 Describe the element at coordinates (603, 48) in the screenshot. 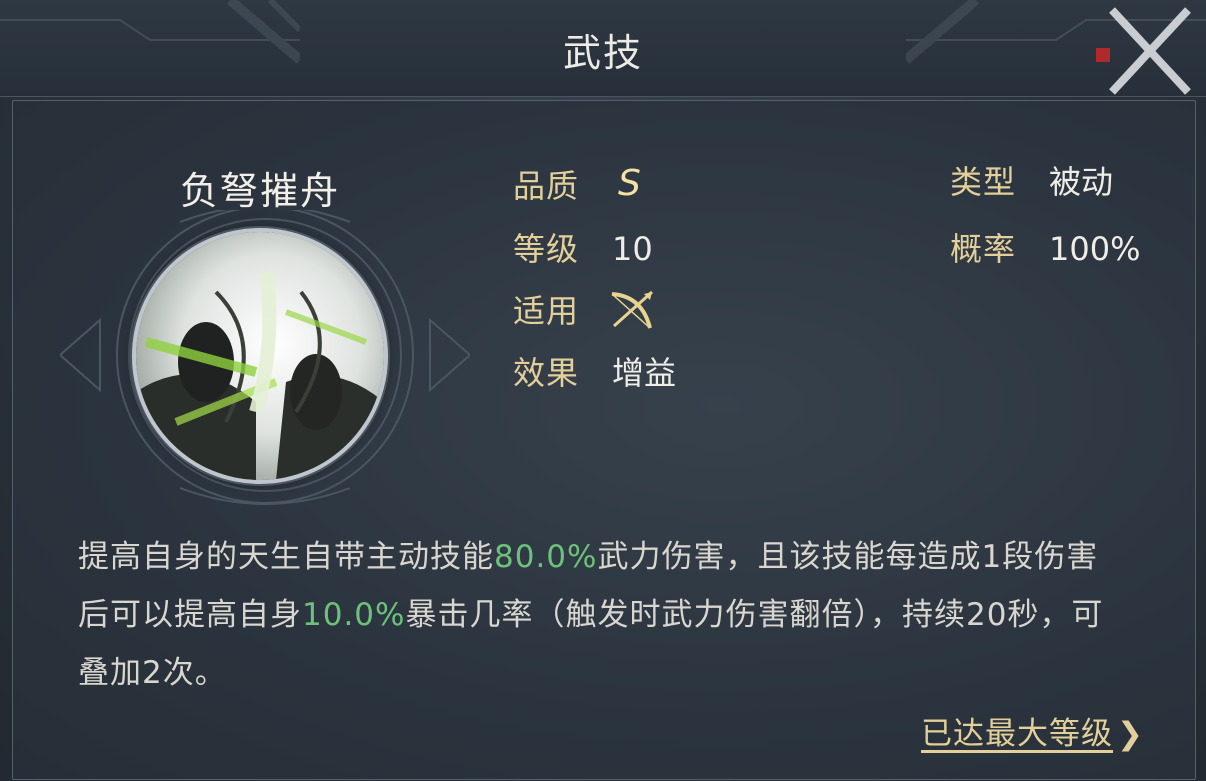

I see `header-bar: 武技` at that location.